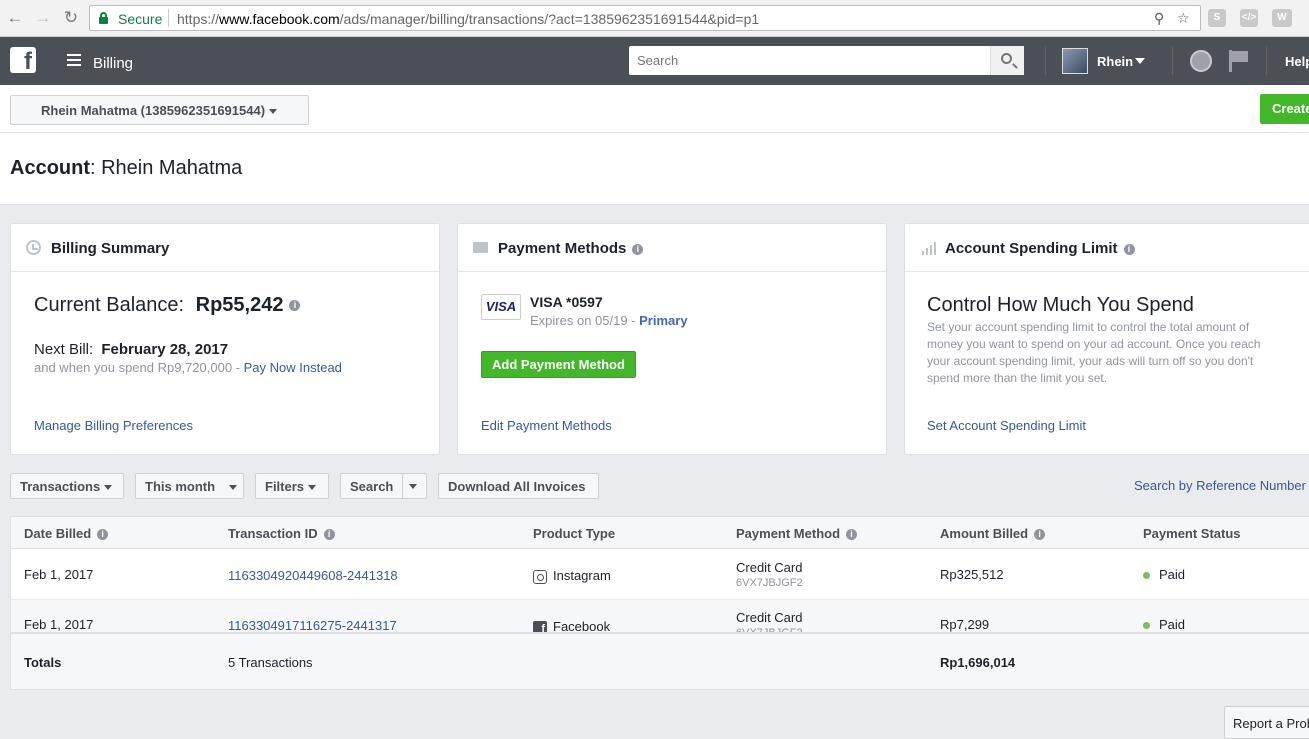  What do you see at coordinates (189, 486) in the screenshot?
I see `date-range-dropdown: This month` at bounding box center [189, 486].